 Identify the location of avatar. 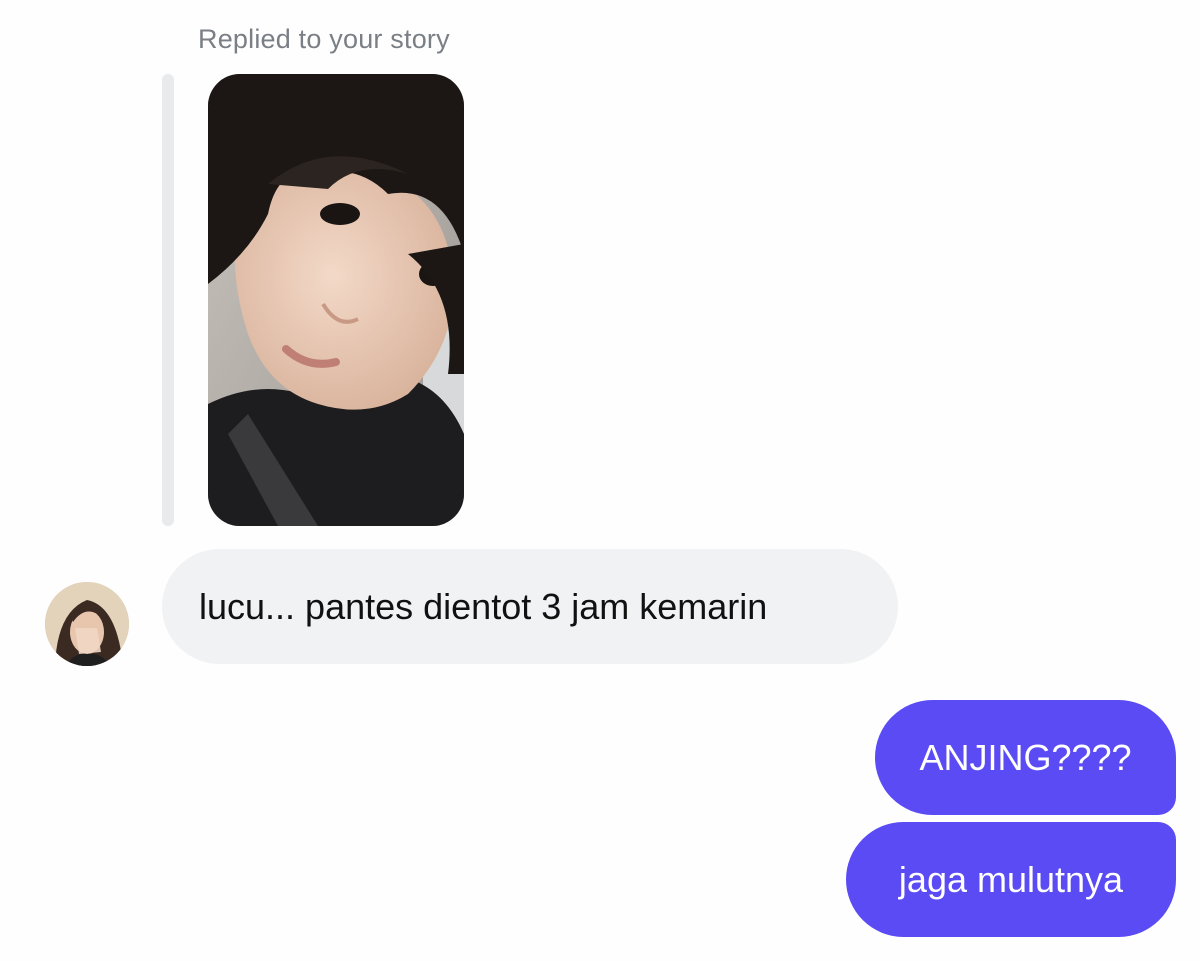
(87, 624).